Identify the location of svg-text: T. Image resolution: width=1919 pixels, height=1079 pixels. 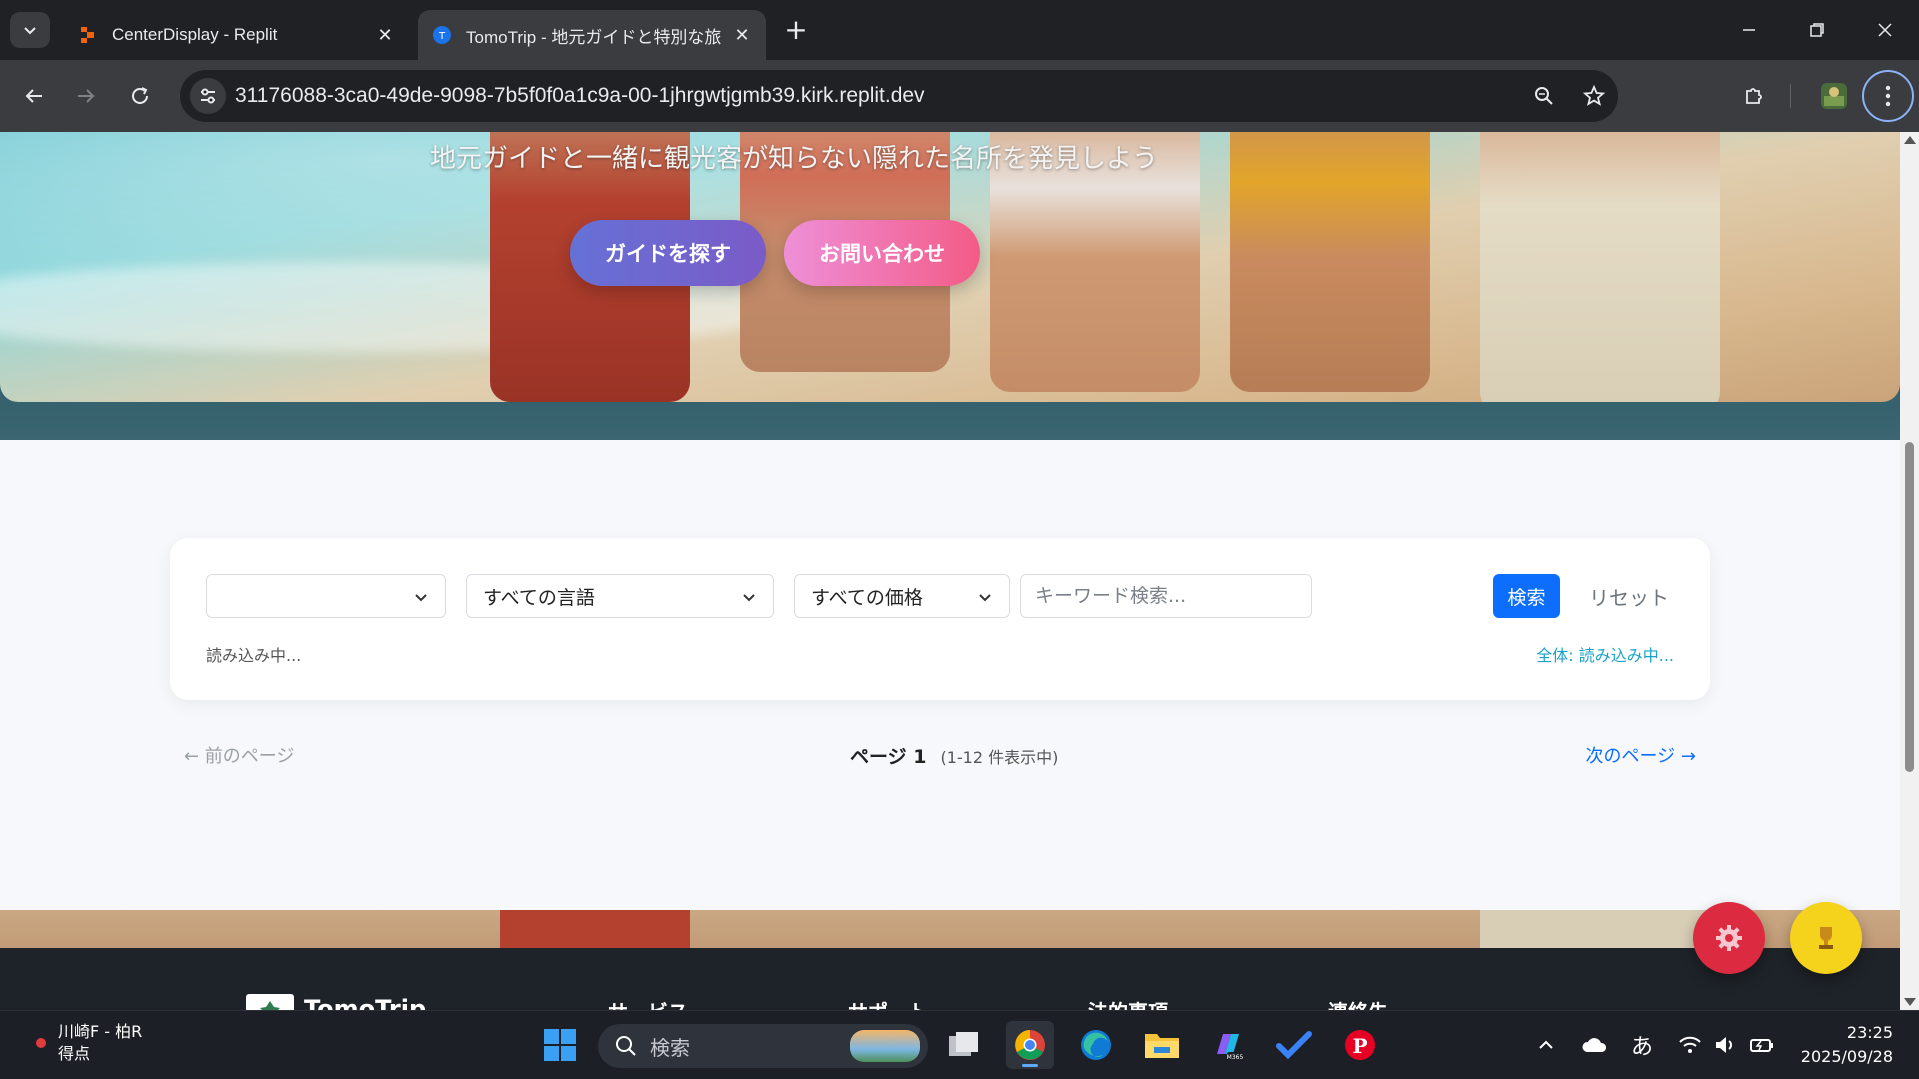
(442, 36).